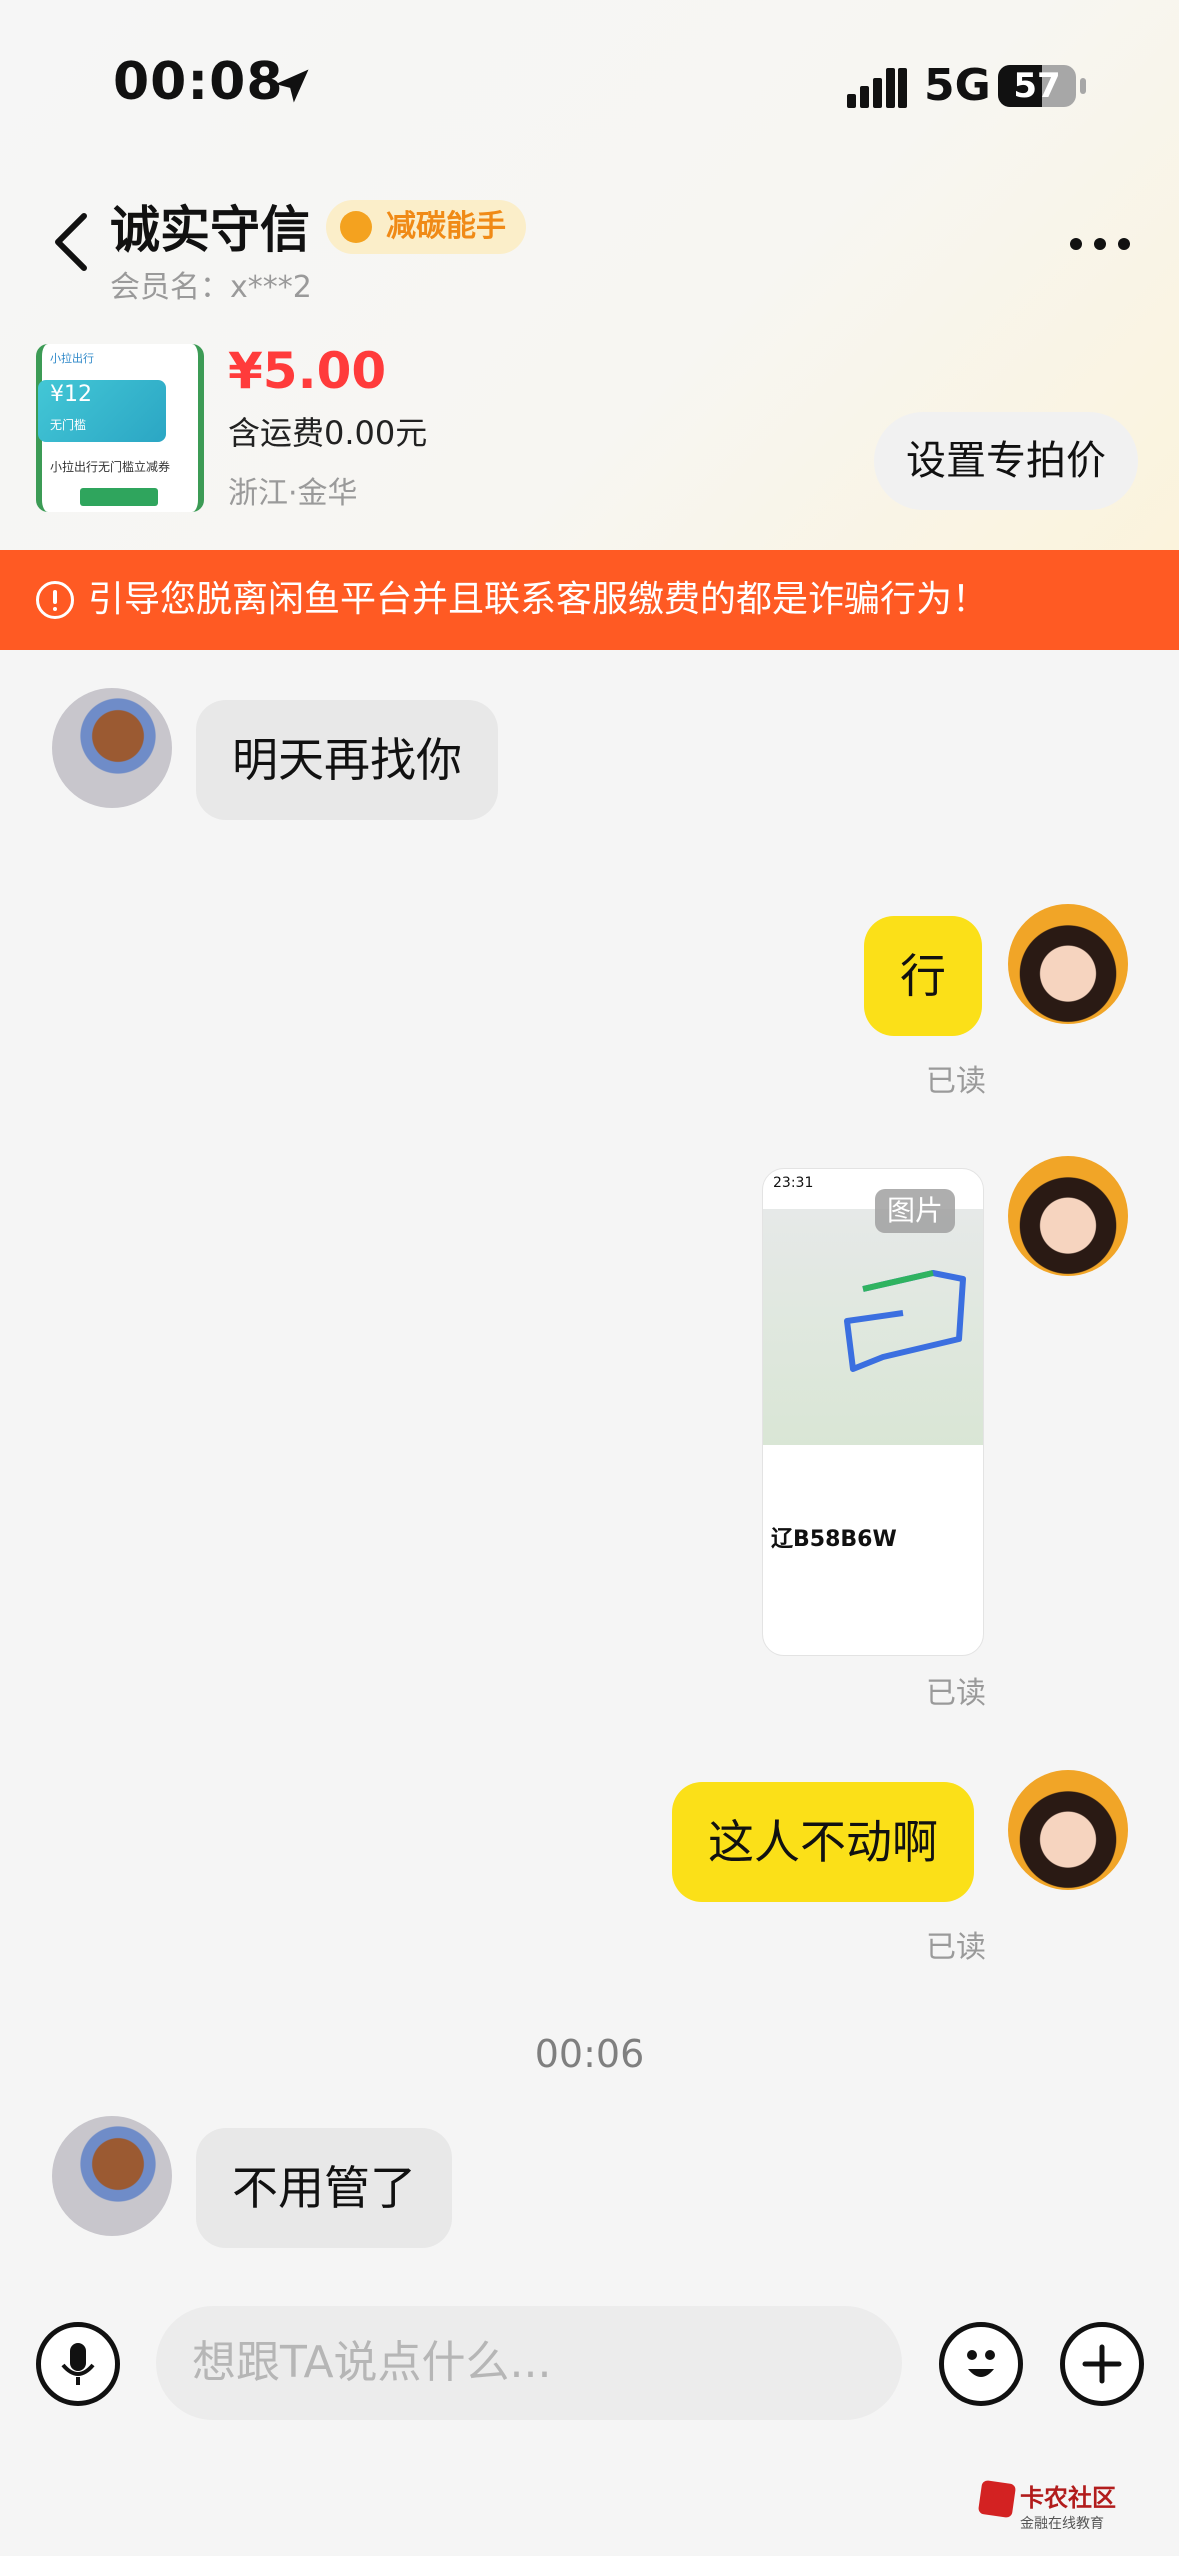 The height and width of the screenshot is (2556, 1179). I want to click on location-arrow-icon, so click(292, 86).